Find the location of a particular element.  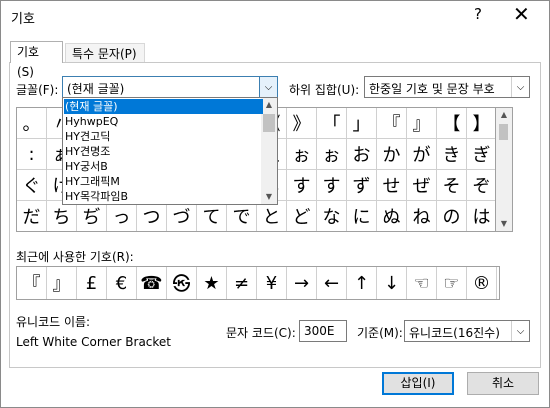

recent-label: 최근에 사용한 기호(R): is located at coordinates (75, 257).